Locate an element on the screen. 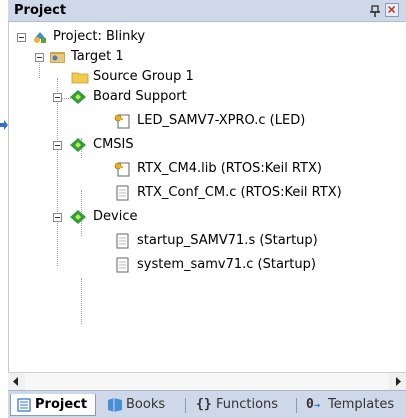  scroll-right-button is located at coordinates (397, 381).